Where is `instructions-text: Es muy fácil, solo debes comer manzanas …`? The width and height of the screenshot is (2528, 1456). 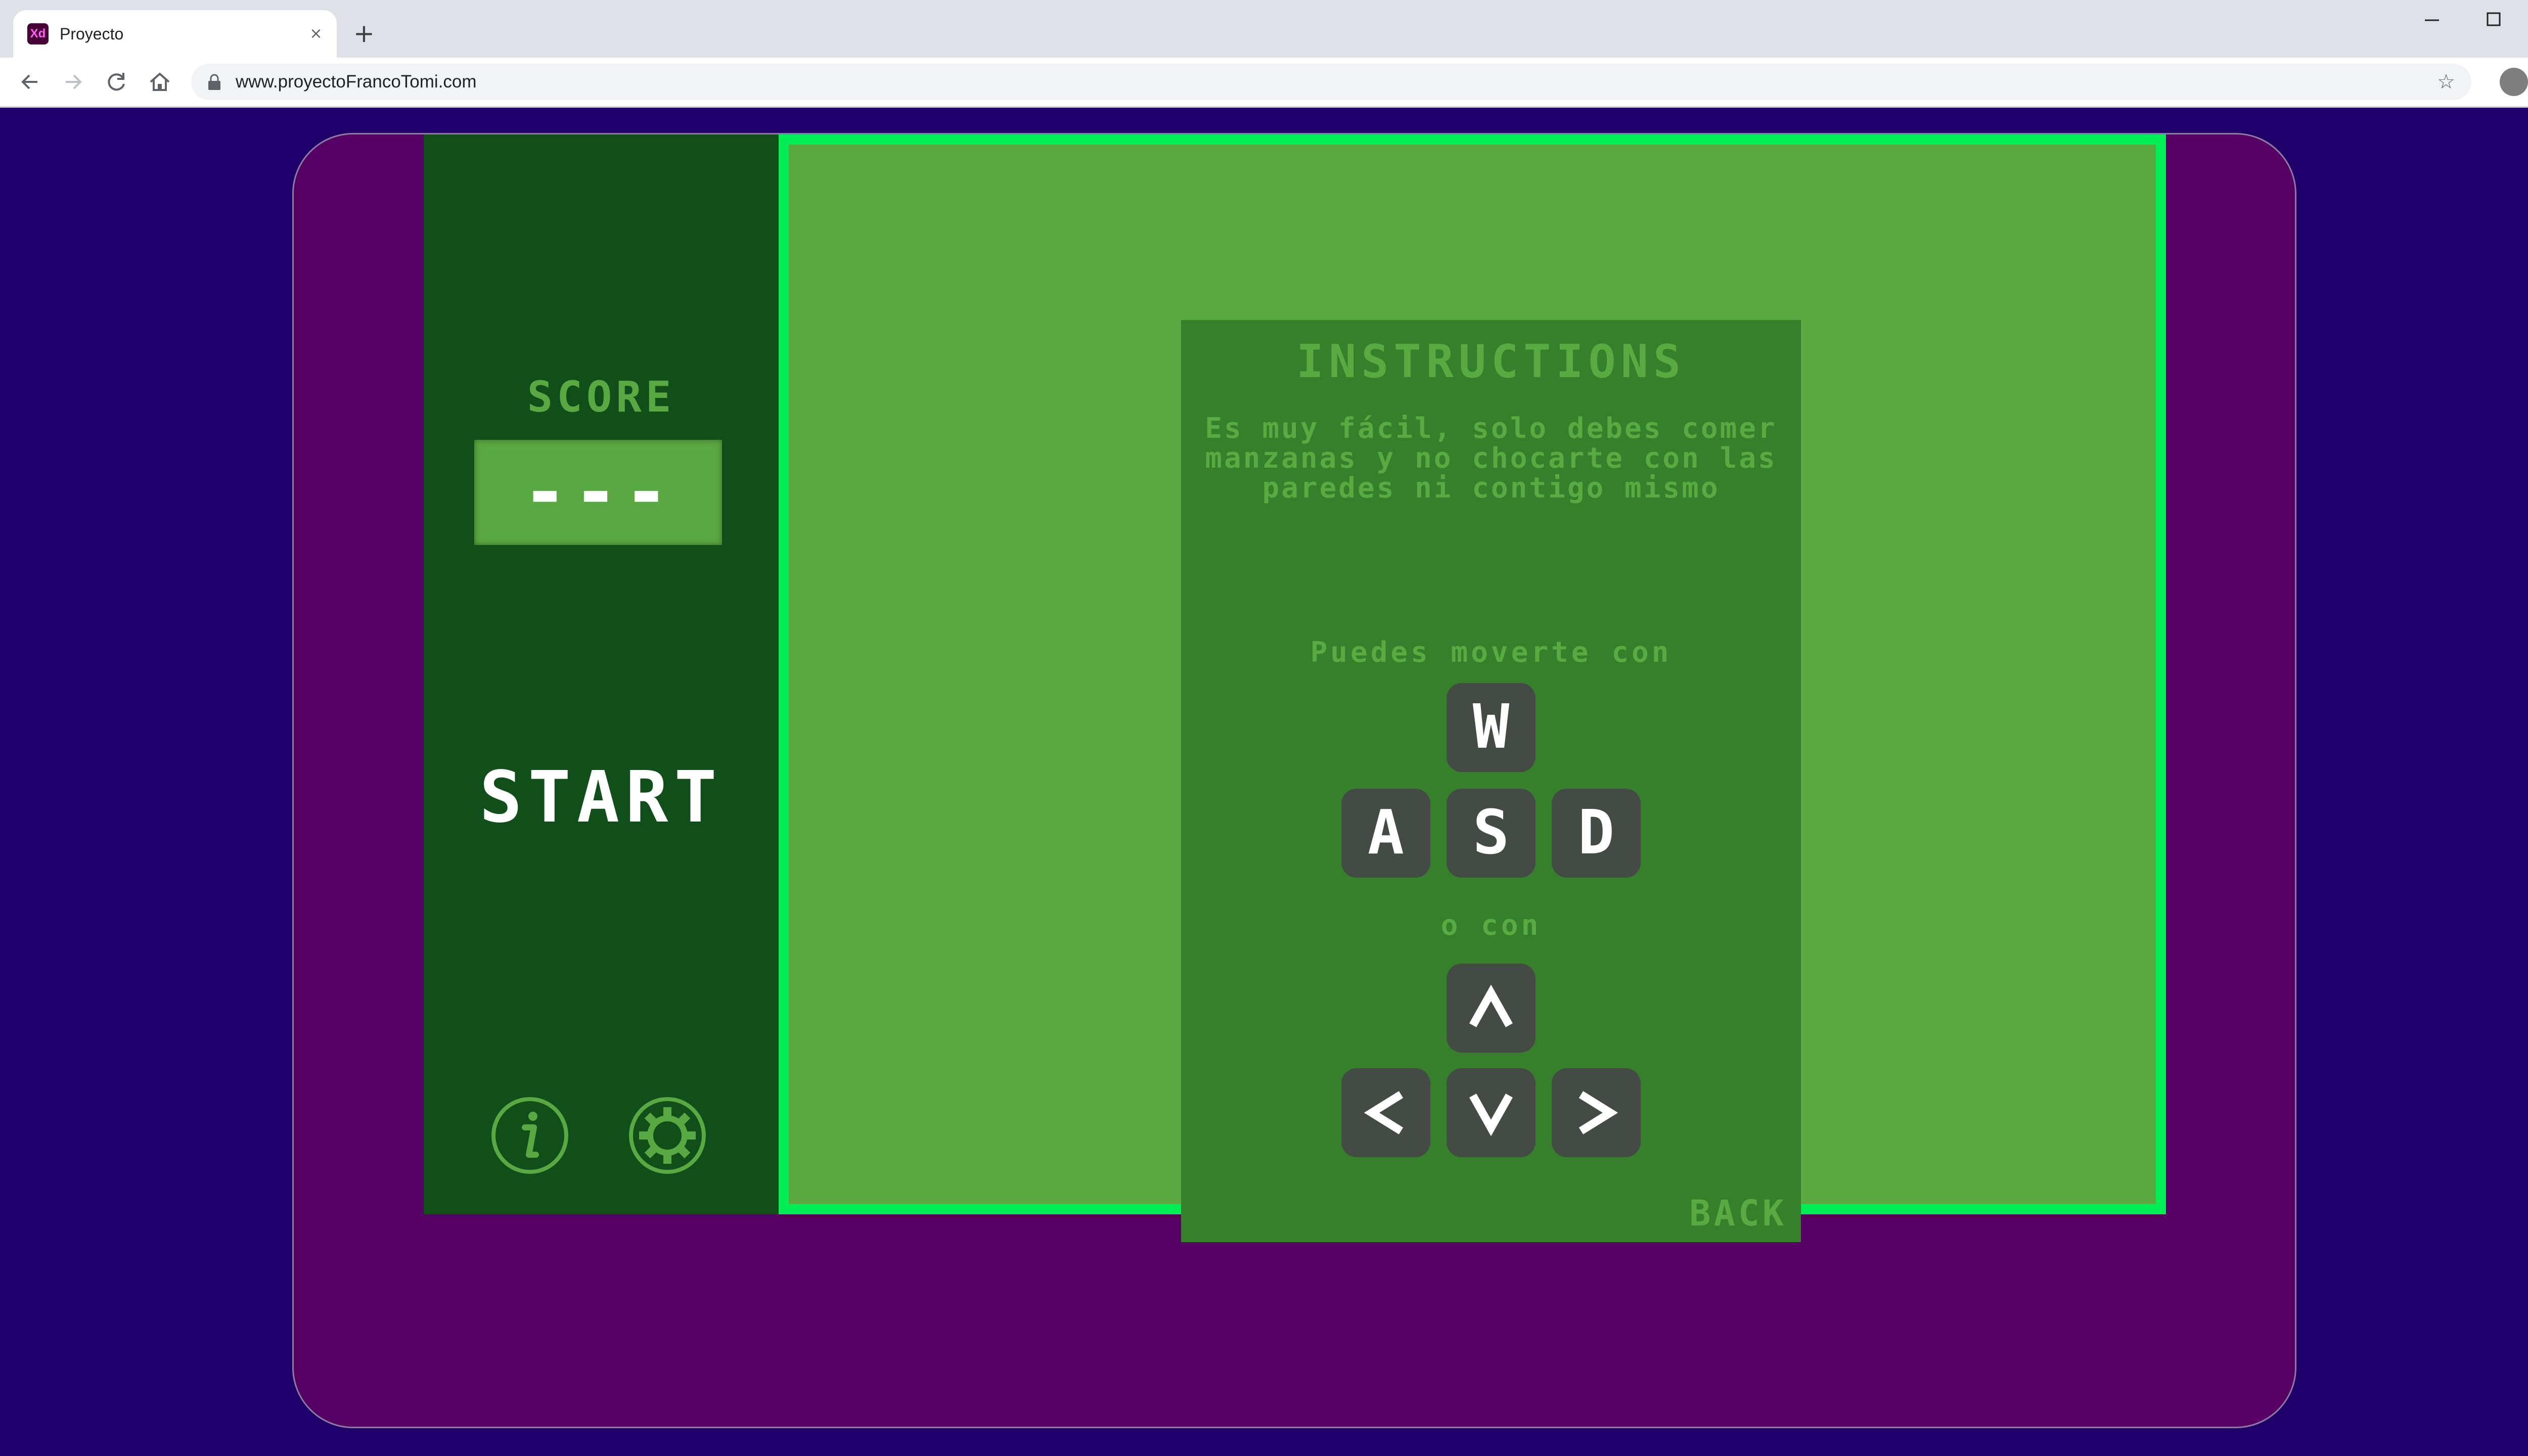 instructions-text: Es muy fácil, solo debes comer manzanas … is located at coordinates (1491, 458).